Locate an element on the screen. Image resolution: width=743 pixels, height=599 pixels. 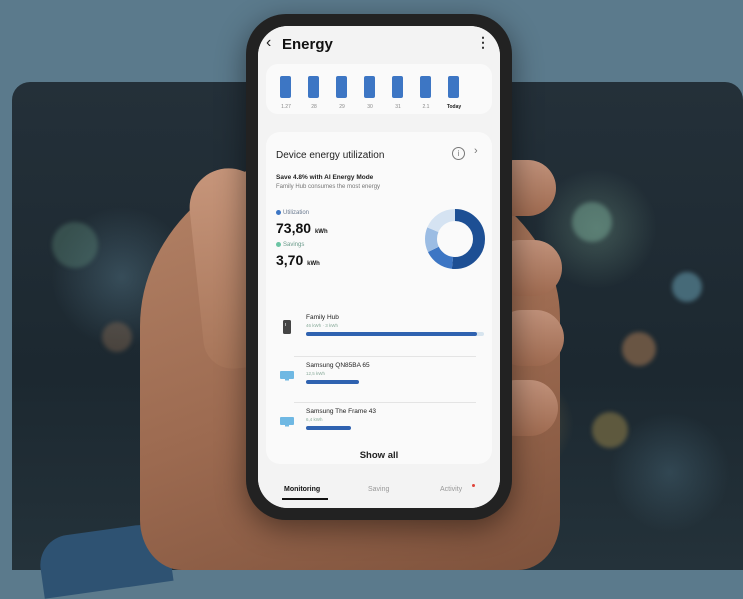
weekly-bar-label: 2.1 is located at coordinates (426, 107).